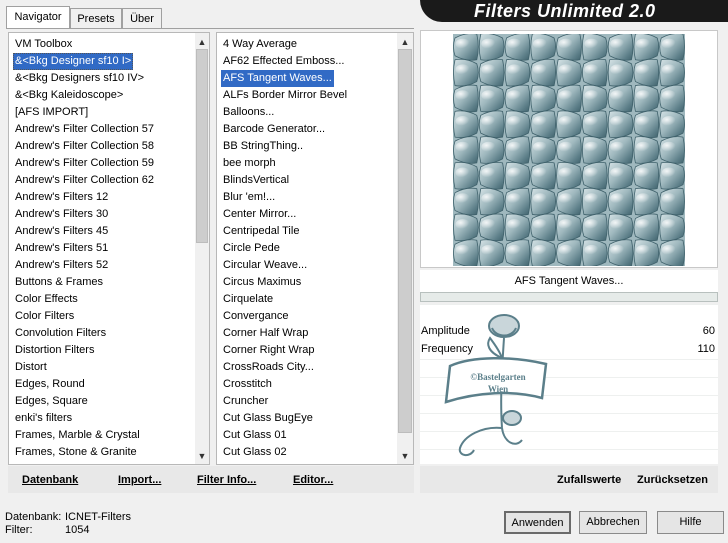  Describe the element at coordinates (54, 350) in the screenshot. I see `category-item: Distortion Filters` at that location.